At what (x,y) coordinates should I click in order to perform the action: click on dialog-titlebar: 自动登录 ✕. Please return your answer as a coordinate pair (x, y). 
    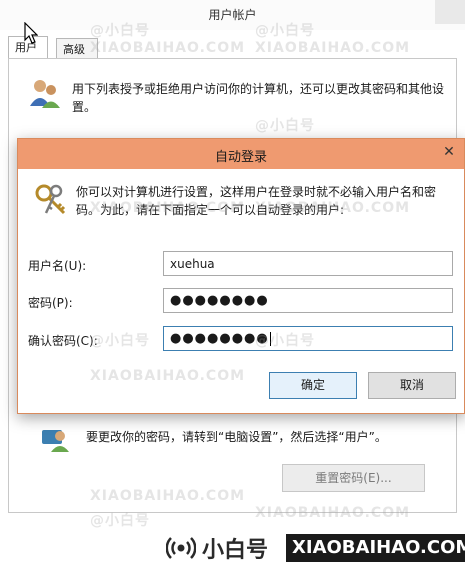
    Looking at the image, I should click on (241, 154).